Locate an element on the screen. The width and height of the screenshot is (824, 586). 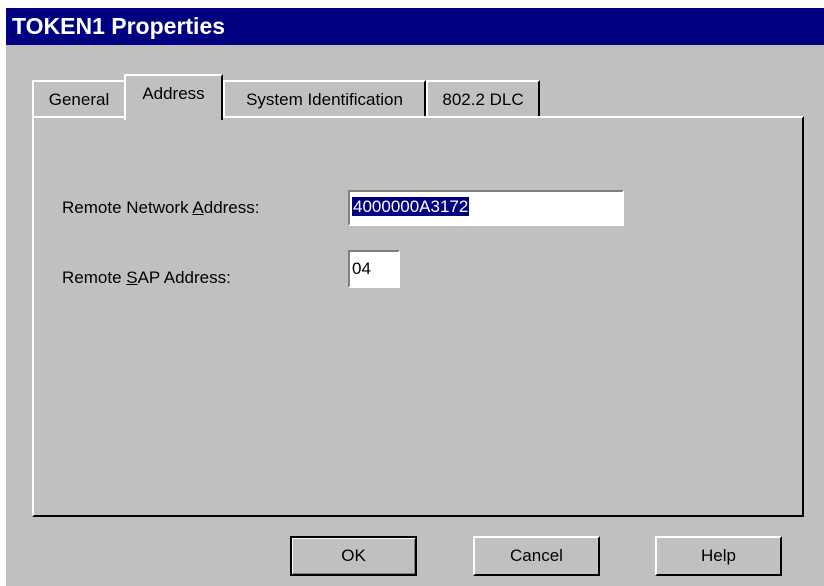
tab-label: General is located at coordinates (79, 99).